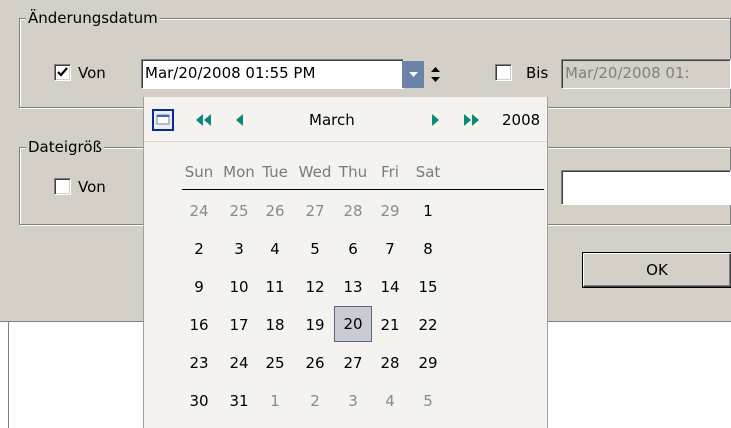 The width and height of the screenshot is (731, 428). What do you see at coordinates (93, 18) in the screenshot?
I see `group-changed-date-legend: Änderungsdatum` at bounding box center [93, 18].